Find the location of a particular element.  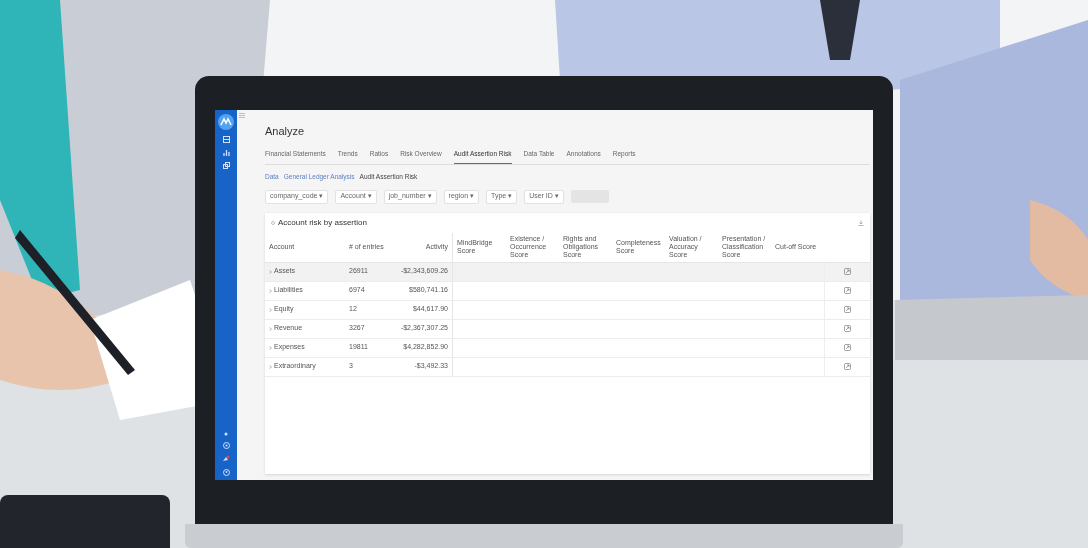

windows-icon is located at coordinates (226, 165).